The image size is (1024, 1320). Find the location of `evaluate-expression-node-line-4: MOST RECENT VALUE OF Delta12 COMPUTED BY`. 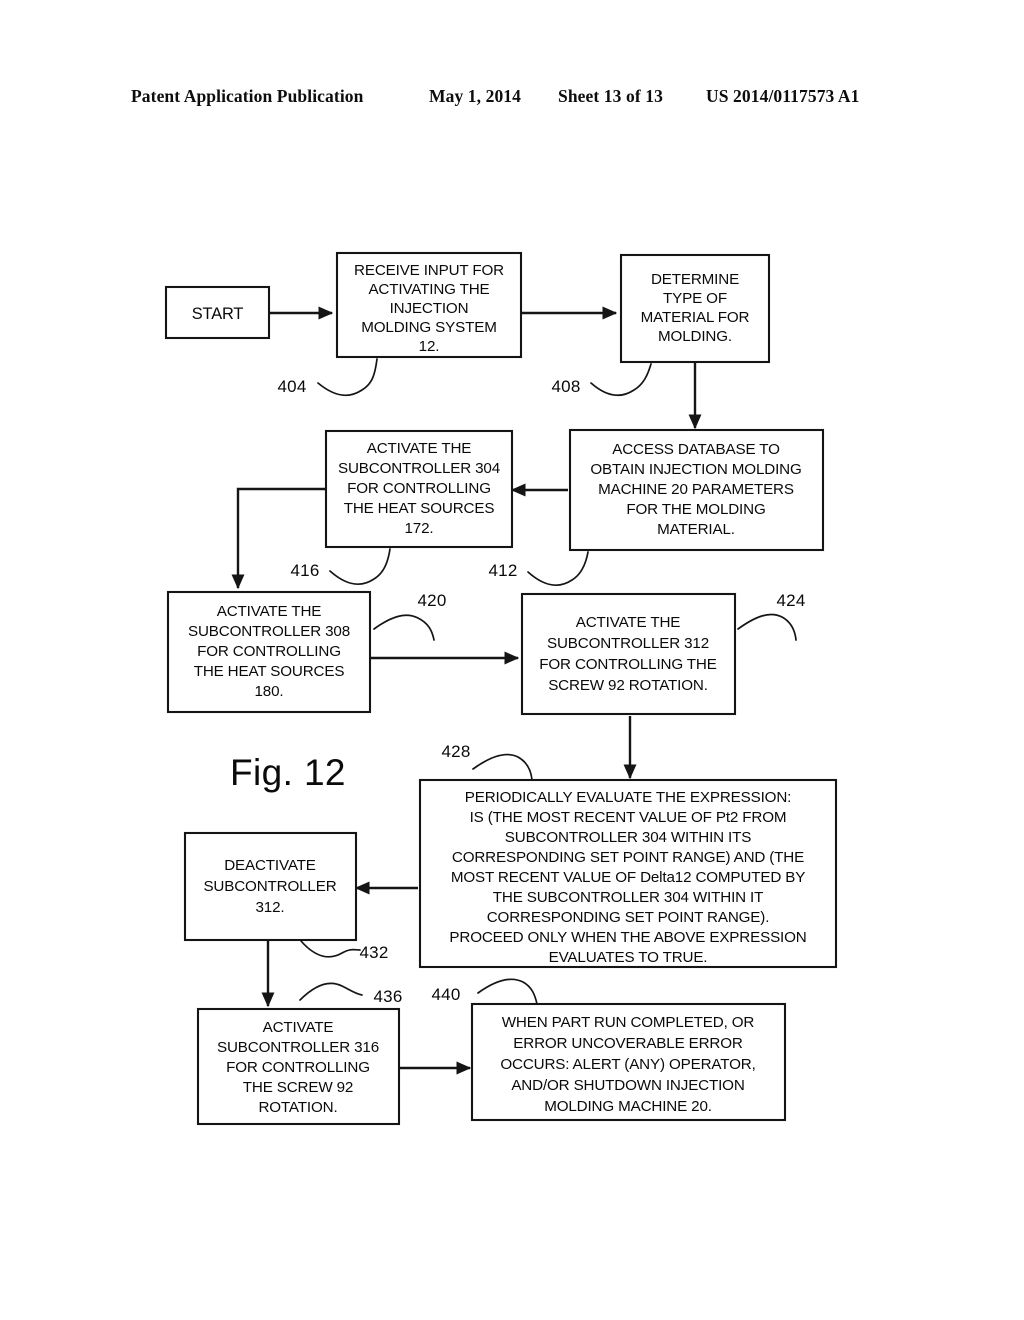

evaluate-expression-node-line-4: MOST RECENT VALUE OF Delta12 COMPUTED BY is located at coordinates (628, 877).